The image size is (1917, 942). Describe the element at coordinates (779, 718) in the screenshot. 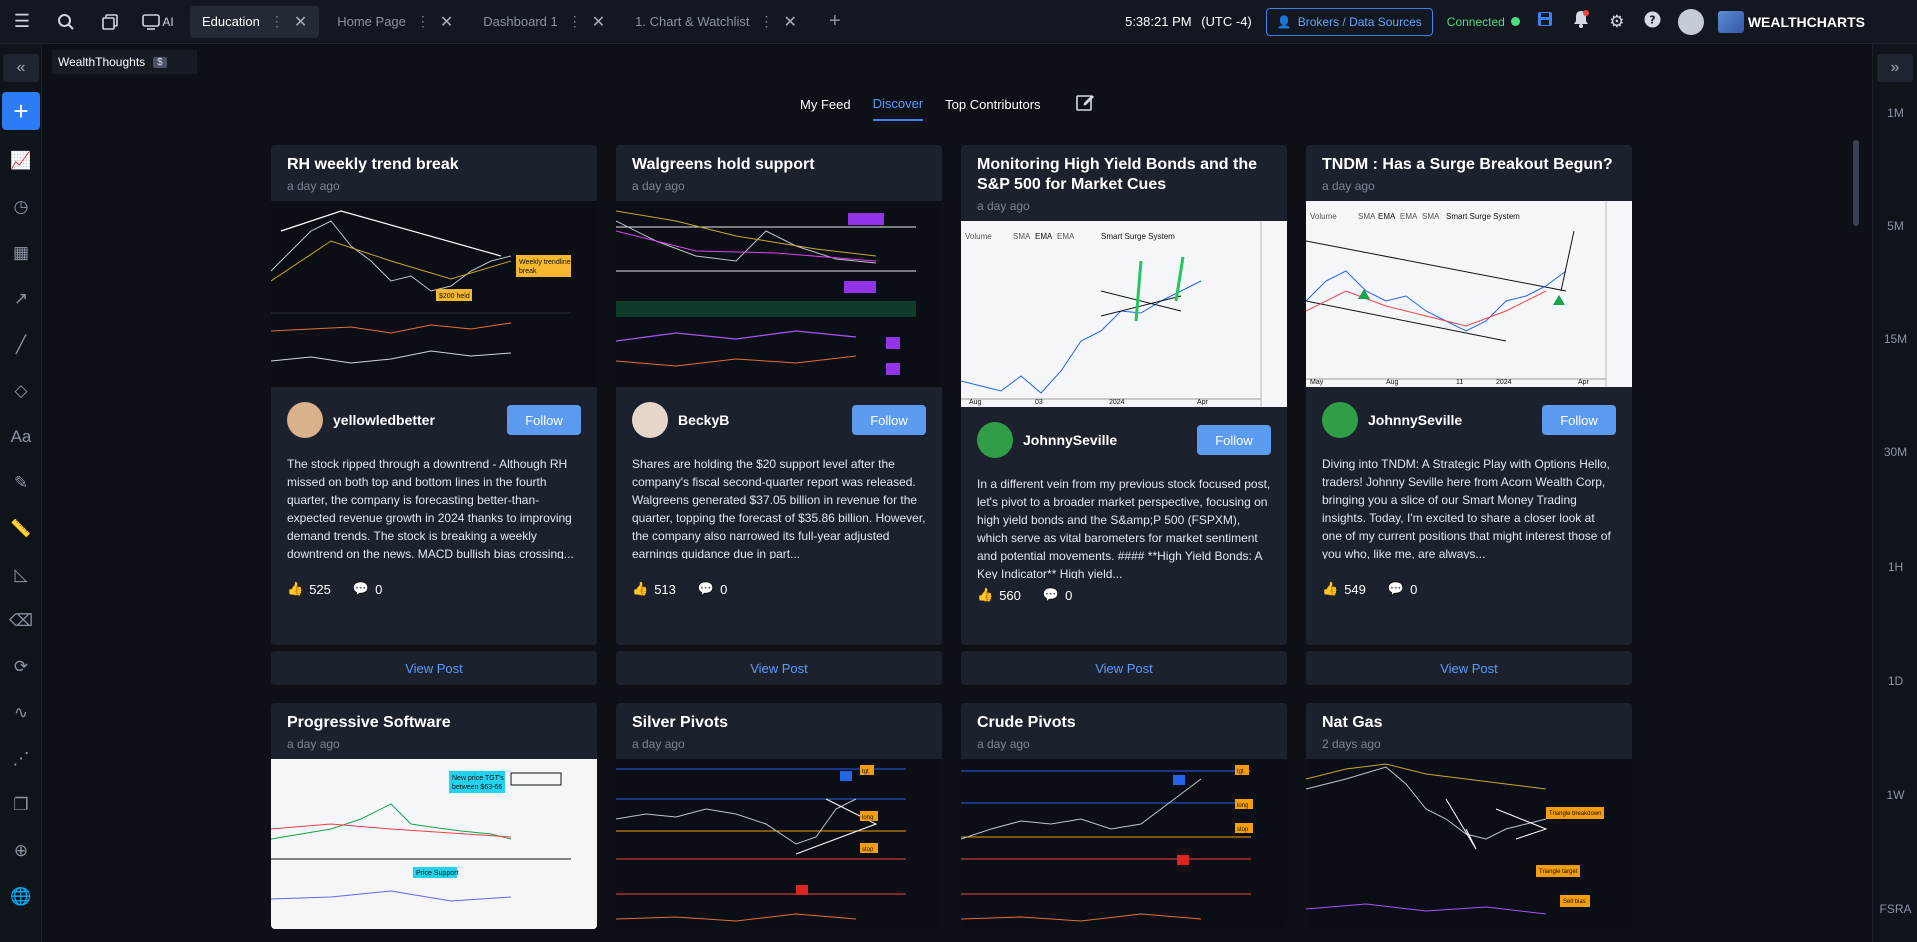

I see `post-title: Silver Pivots` at that location.